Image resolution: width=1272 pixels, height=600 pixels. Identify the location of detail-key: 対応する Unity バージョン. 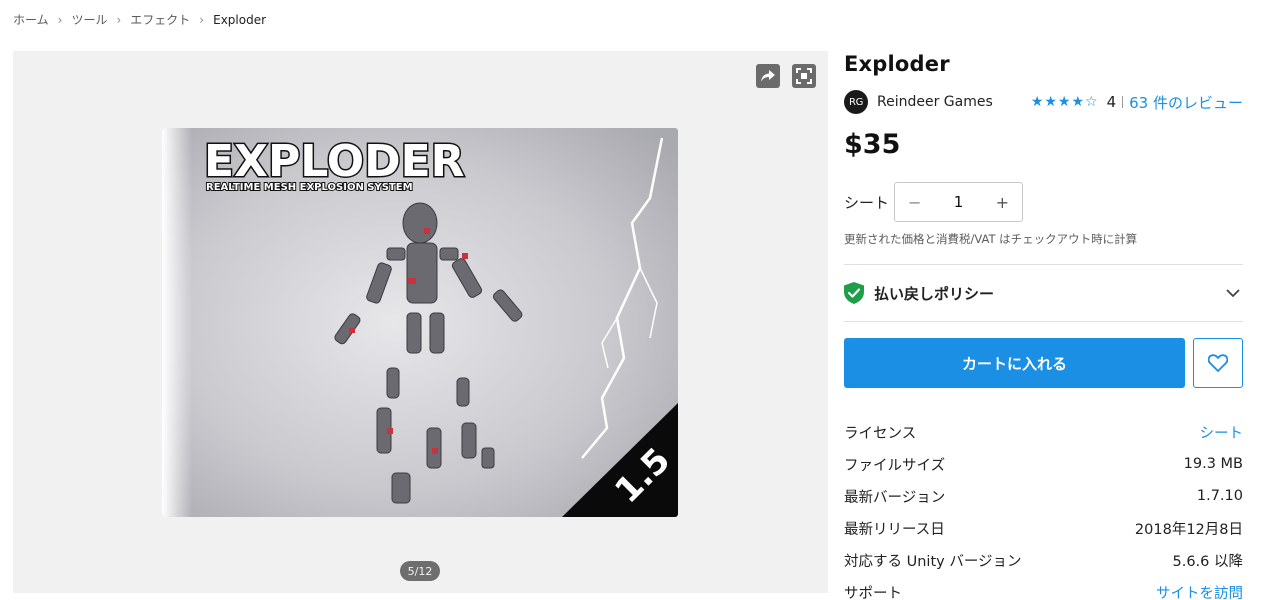
(933, 561).